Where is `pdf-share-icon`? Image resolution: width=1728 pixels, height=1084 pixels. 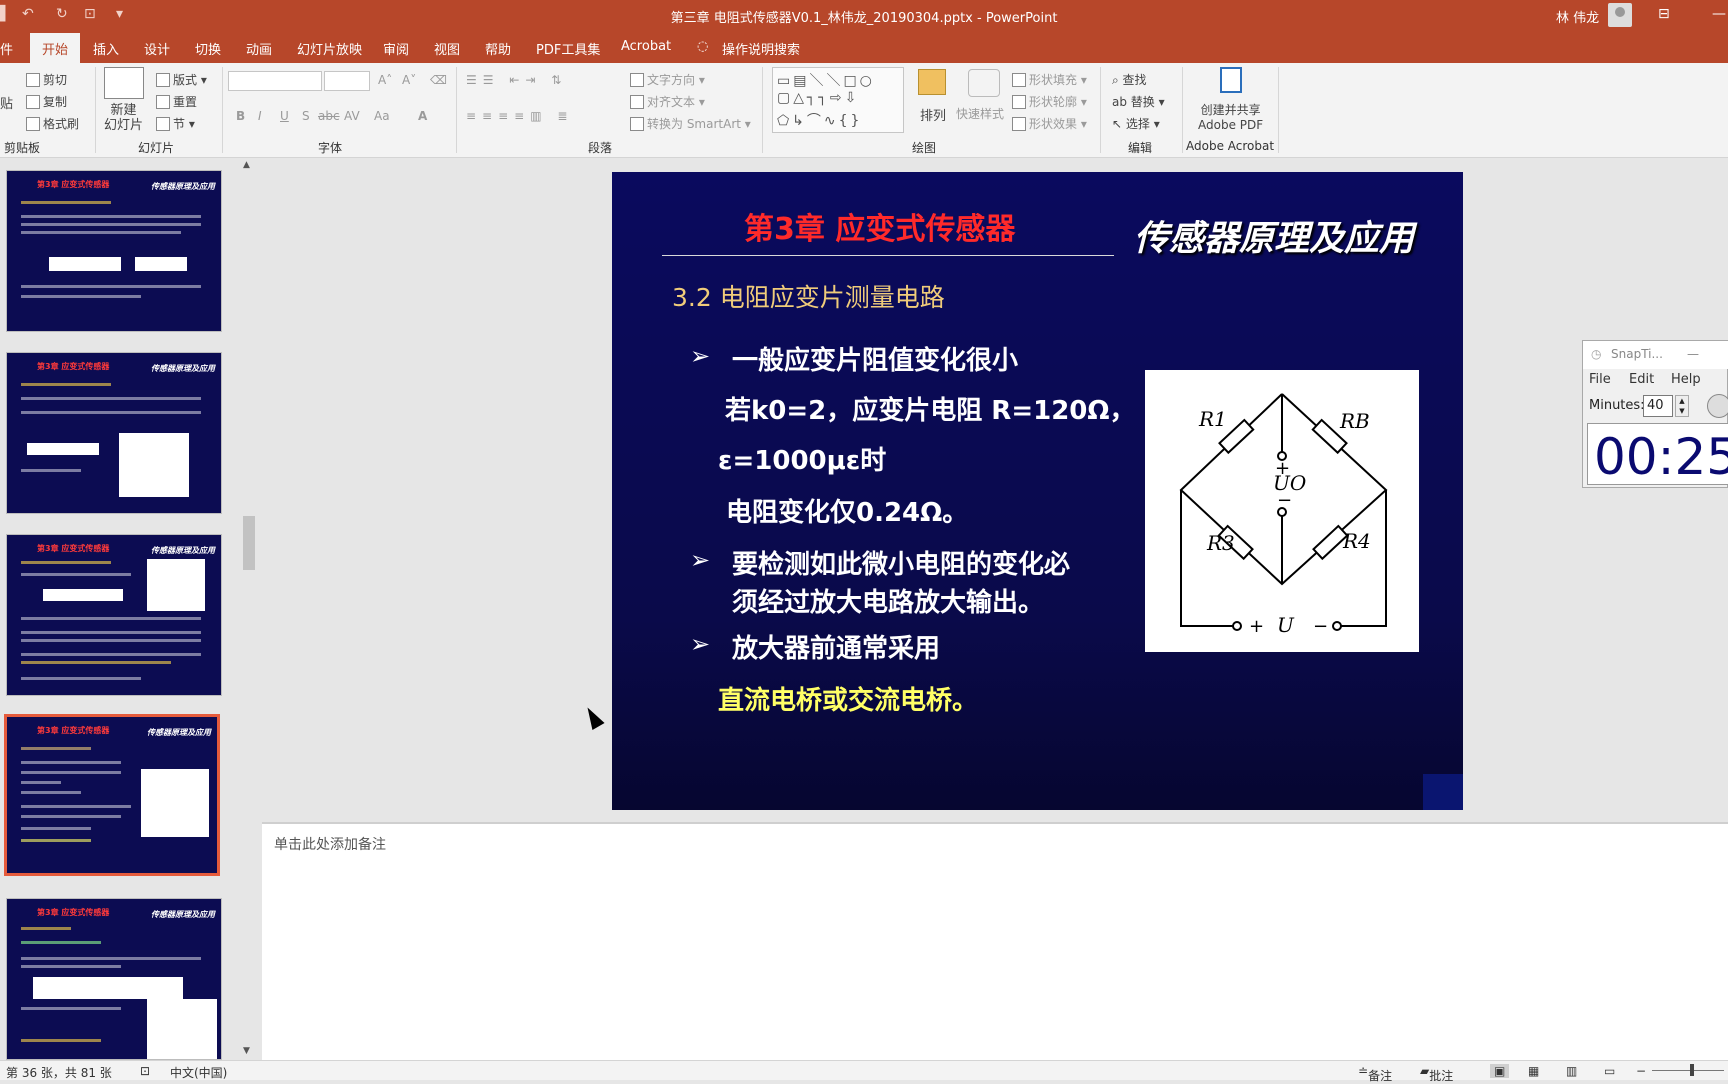
pdf-share-icon is located at coordinates (1231, 80).